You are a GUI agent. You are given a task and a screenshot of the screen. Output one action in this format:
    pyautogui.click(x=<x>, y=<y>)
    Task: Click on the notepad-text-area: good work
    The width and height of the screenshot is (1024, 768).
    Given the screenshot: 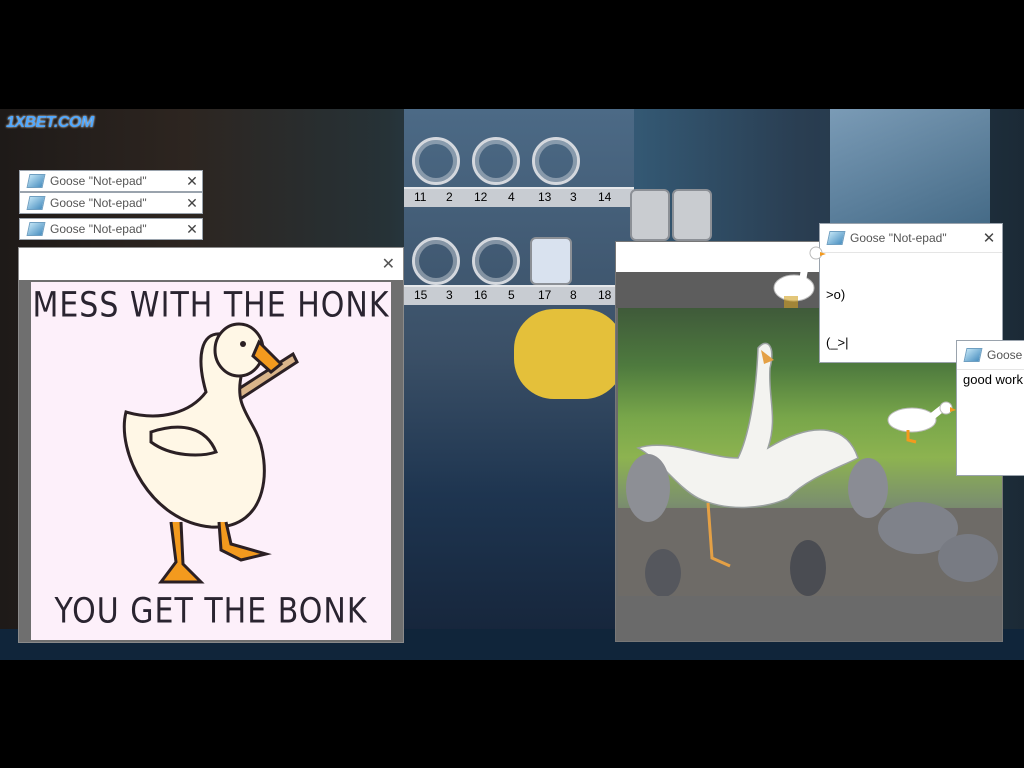 What is the action you would take?
    pyautogui.click(x=993, y=380)
    